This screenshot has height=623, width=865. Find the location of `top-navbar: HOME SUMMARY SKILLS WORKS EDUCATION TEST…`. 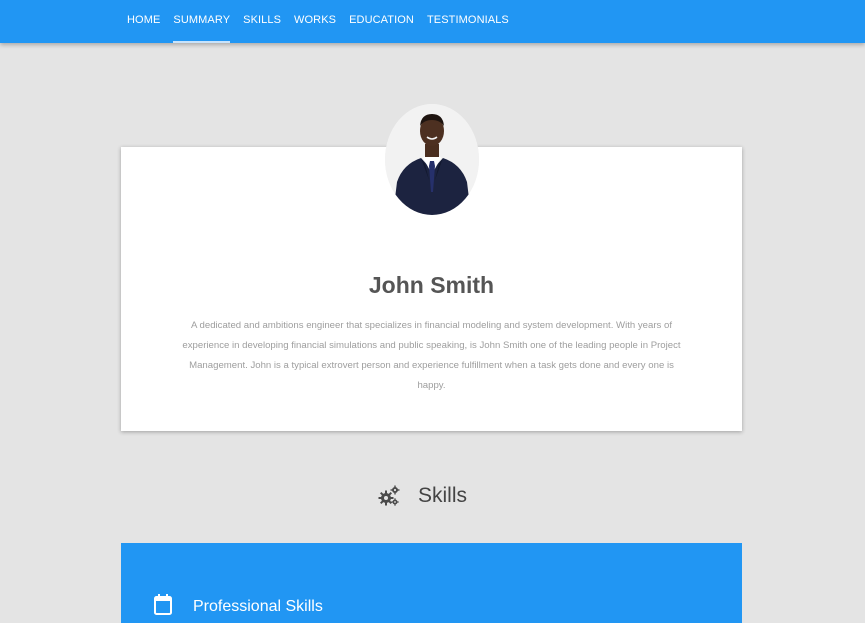

top-navbar: HOME SUMMARY SKILLS WORKS EDUCATION TEST… is located at coordinates (432, 21).